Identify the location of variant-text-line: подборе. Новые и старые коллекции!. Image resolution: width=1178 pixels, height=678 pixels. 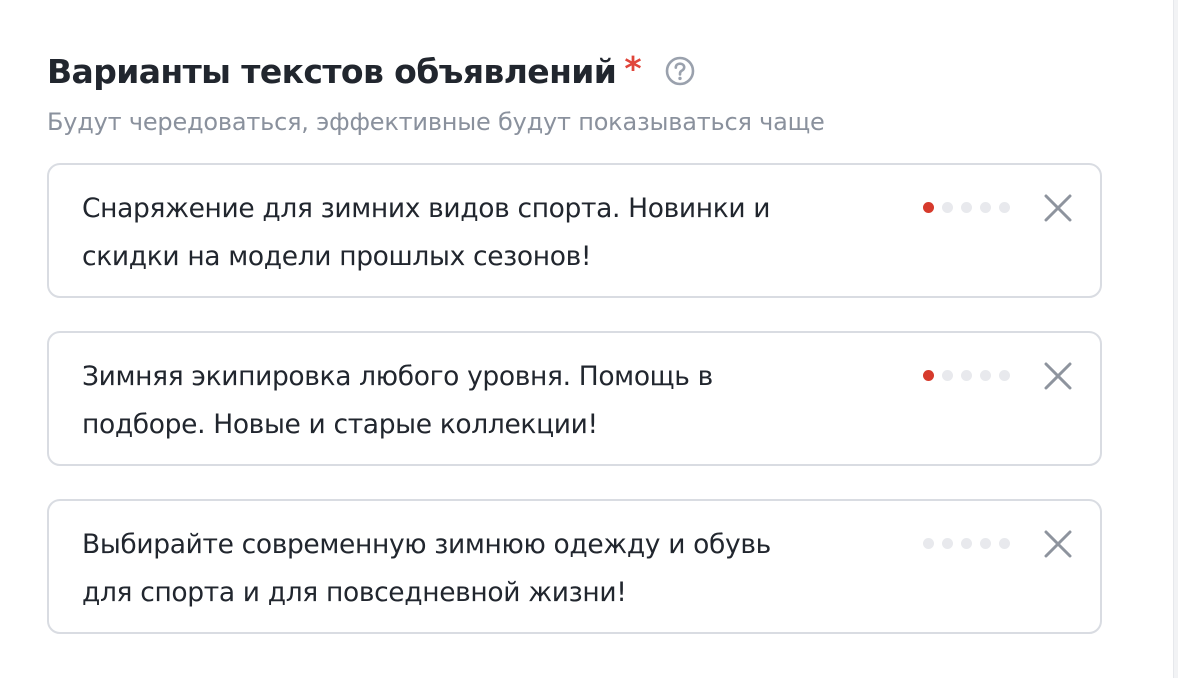
(340, 424).